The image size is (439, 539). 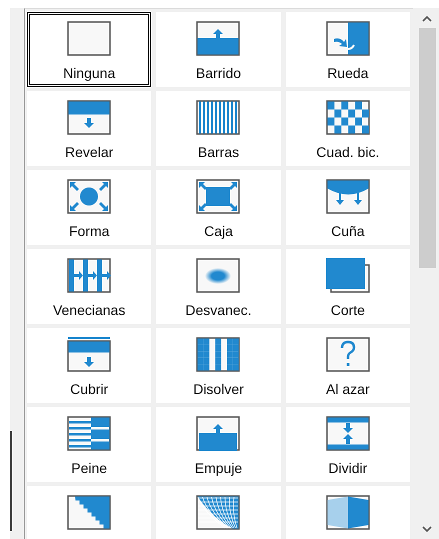 I want to click on transition-tile: Dividir, so click(x=348, y=444).